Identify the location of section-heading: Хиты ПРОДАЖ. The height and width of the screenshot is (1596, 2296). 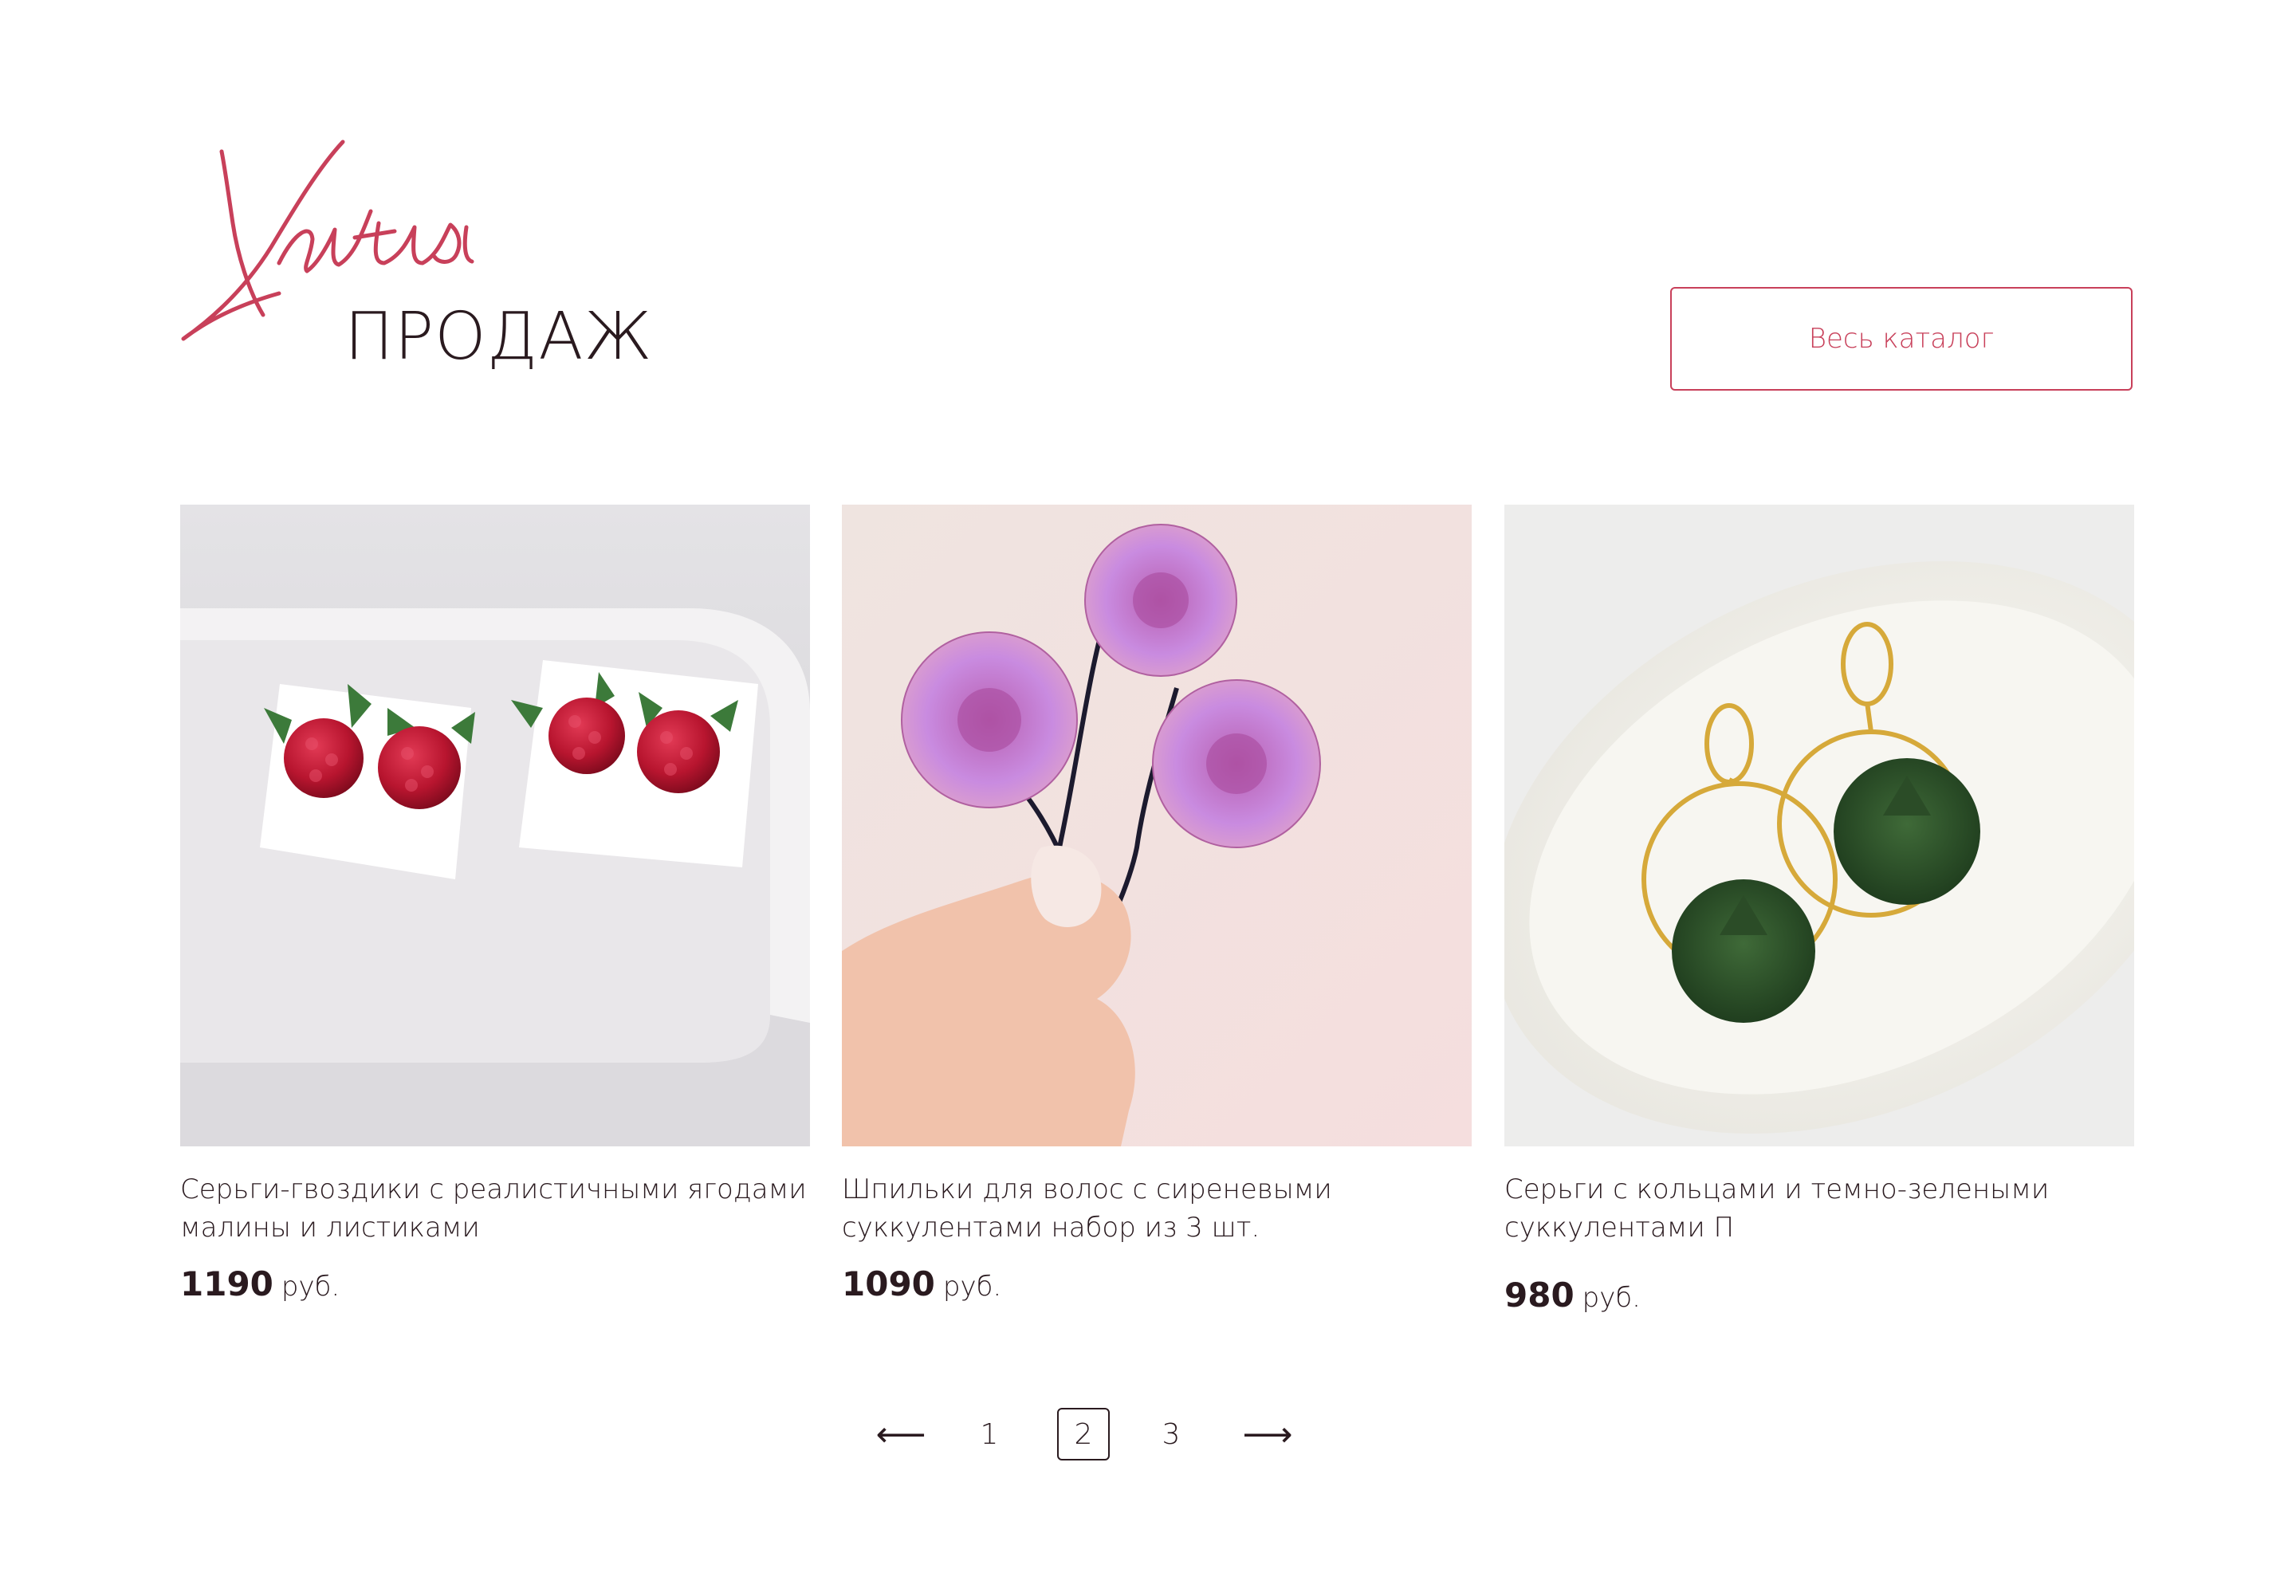
(431, 267).